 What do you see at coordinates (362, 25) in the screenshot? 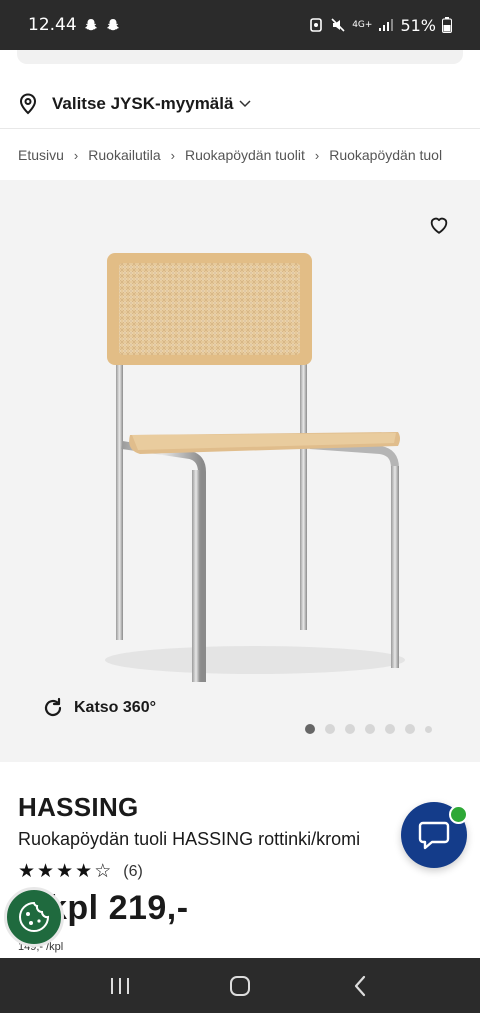
I see `network-type: 4G+` at bounding box center [362, 25].